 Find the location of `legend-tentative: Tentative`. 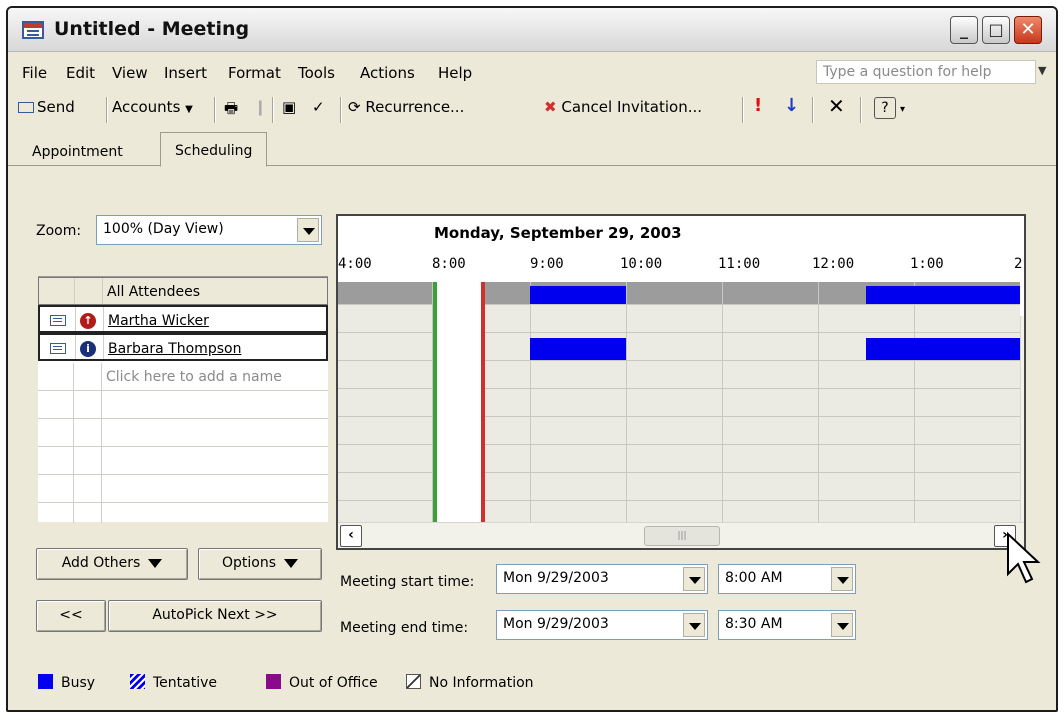

legend-tentative: Tentative is located at coordinates (173, 682).